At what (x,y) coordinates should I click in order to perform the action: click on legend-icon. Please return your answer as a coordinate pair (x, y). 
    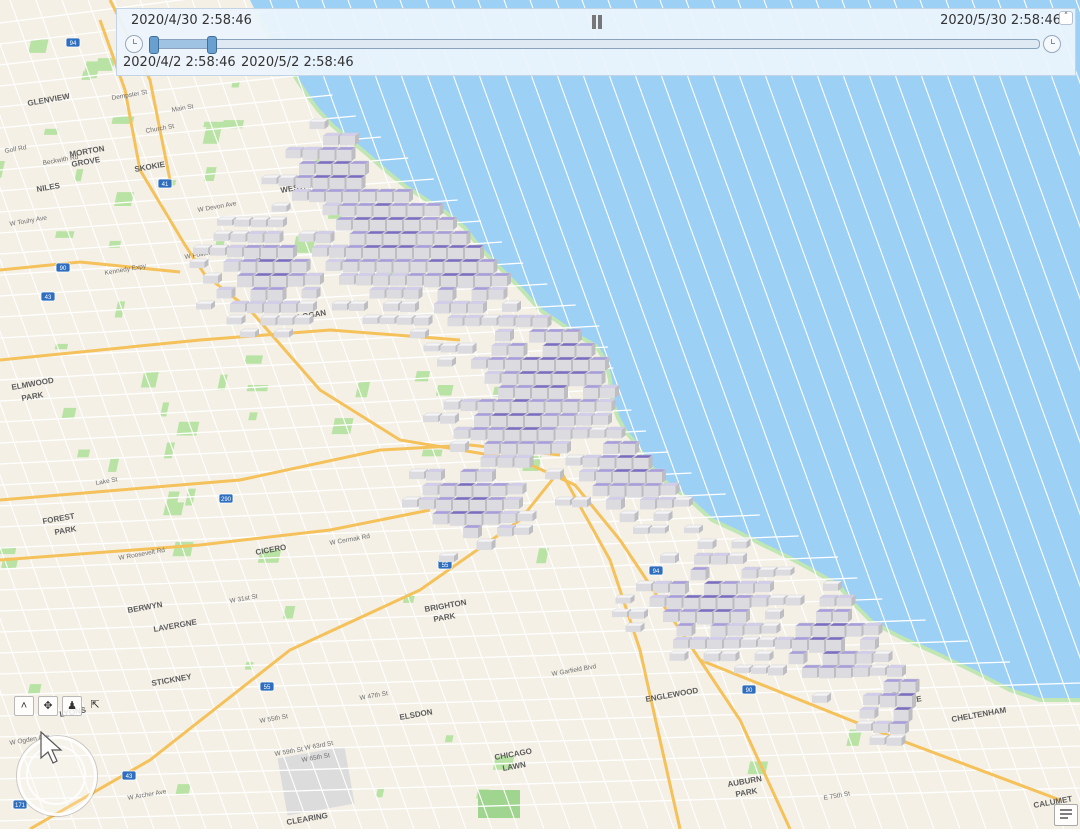
    Looking at the image, I should click on (1066, 815).